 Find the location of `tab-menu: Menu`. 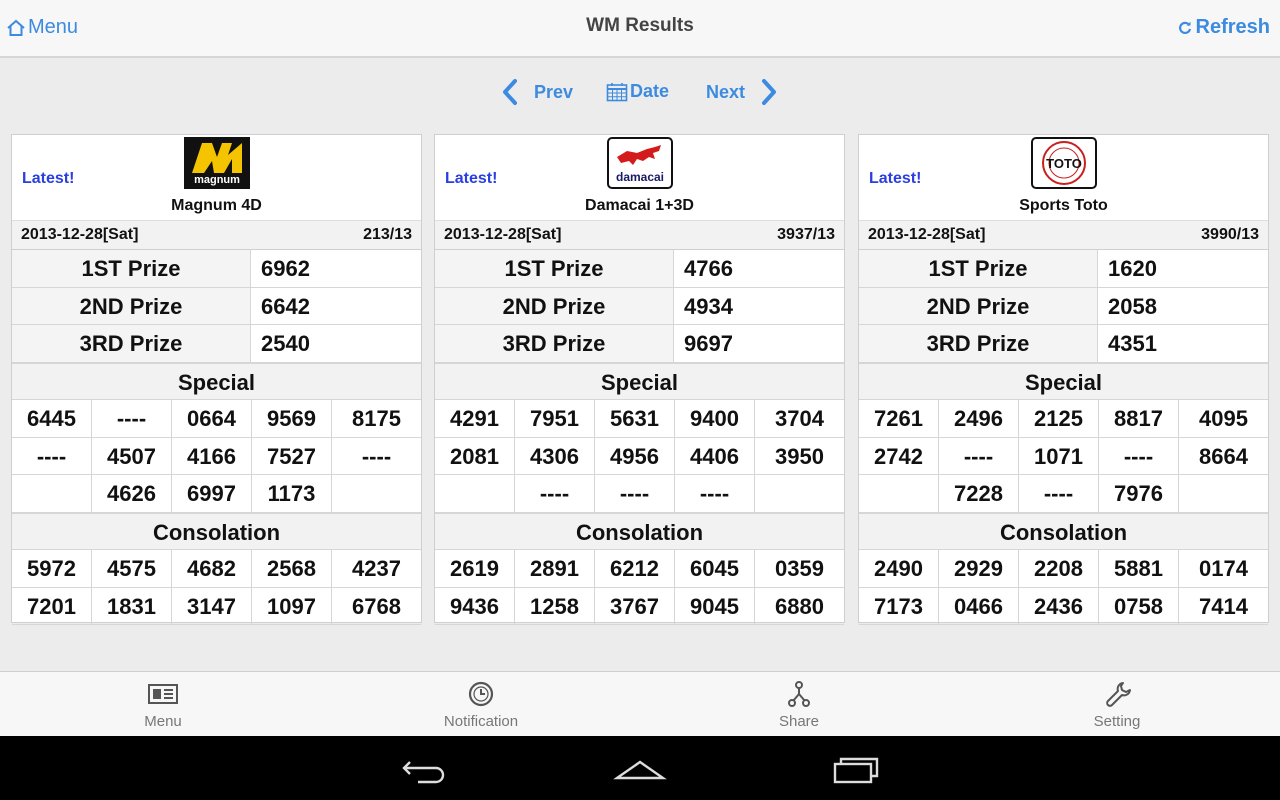

tab-menu: Menu is located at coordinates (163, 704).